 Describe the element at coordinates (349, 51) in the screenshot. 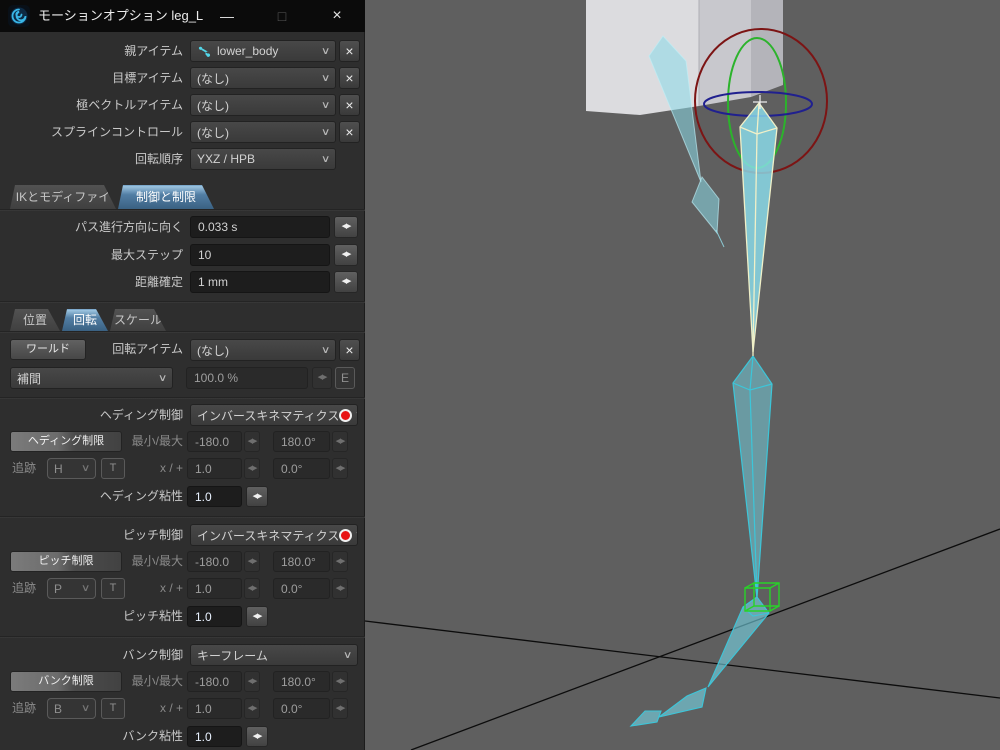

I see `parent-item-clear-button: ×` at that location.